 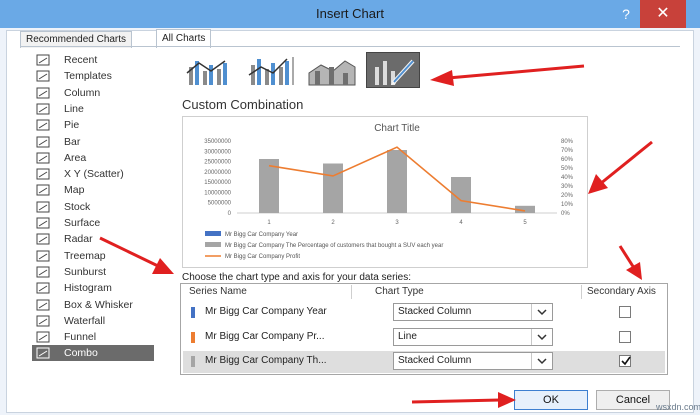 I want to click on sidebar-item-label: Radar, so click(x=78, y=239).